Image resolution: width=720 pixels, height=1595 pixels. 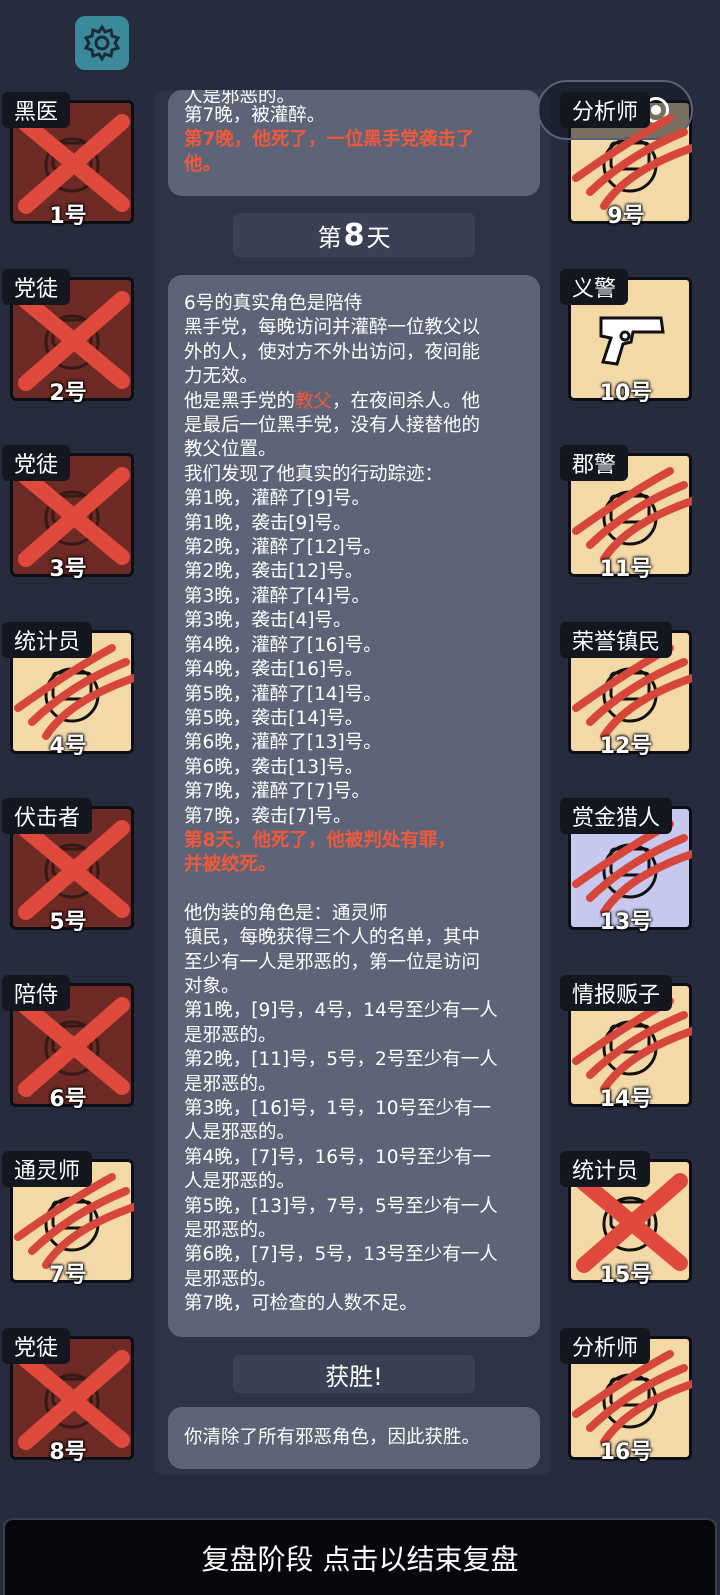 What do you see at coordinates (626, 337) in the screenshot?
I see `player-card: 义警 10号` at bounding box center [626, 337].